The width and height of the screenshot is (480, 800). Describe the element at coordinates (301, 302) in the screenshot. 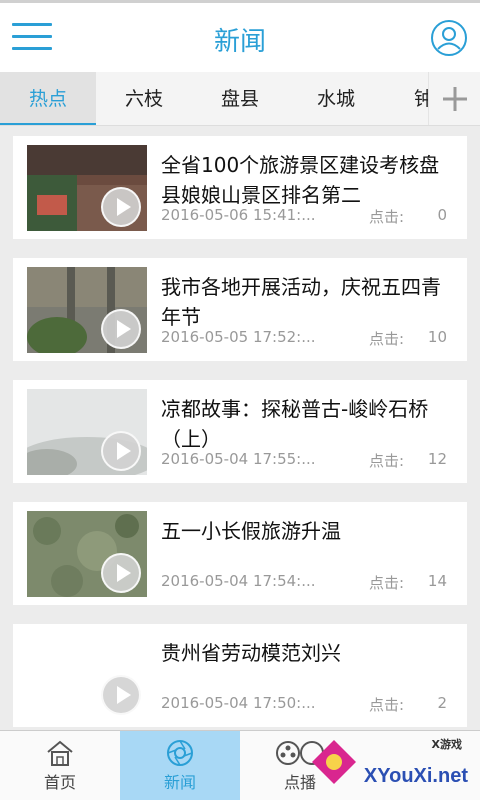

I see `news-title: 我市各地开展活动，庆祝五四青年节` at that location.